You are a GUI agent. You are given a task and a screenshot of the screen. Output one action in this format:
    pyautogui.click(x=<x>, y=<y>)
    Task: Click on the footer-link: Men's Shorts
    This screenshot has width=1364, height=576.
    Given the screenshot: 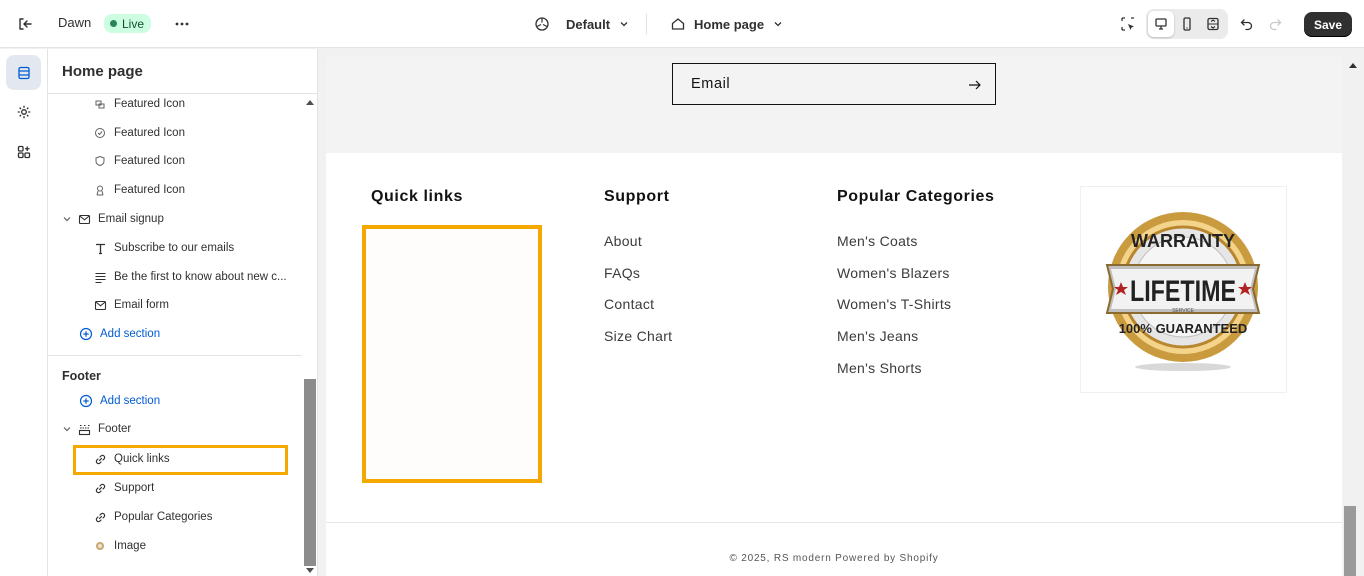 What is the action you would take?
    pyautogui.click(x=894, y=369)
    